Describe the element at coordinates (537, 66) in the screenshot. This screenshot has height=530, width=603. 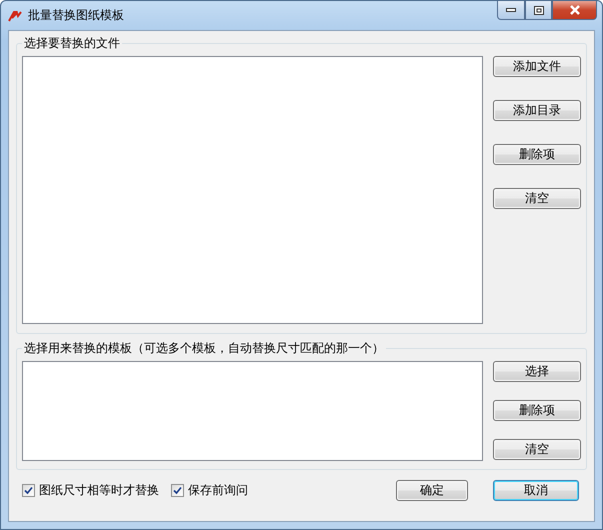
I see `file-action-button: 添加文件` at that location.